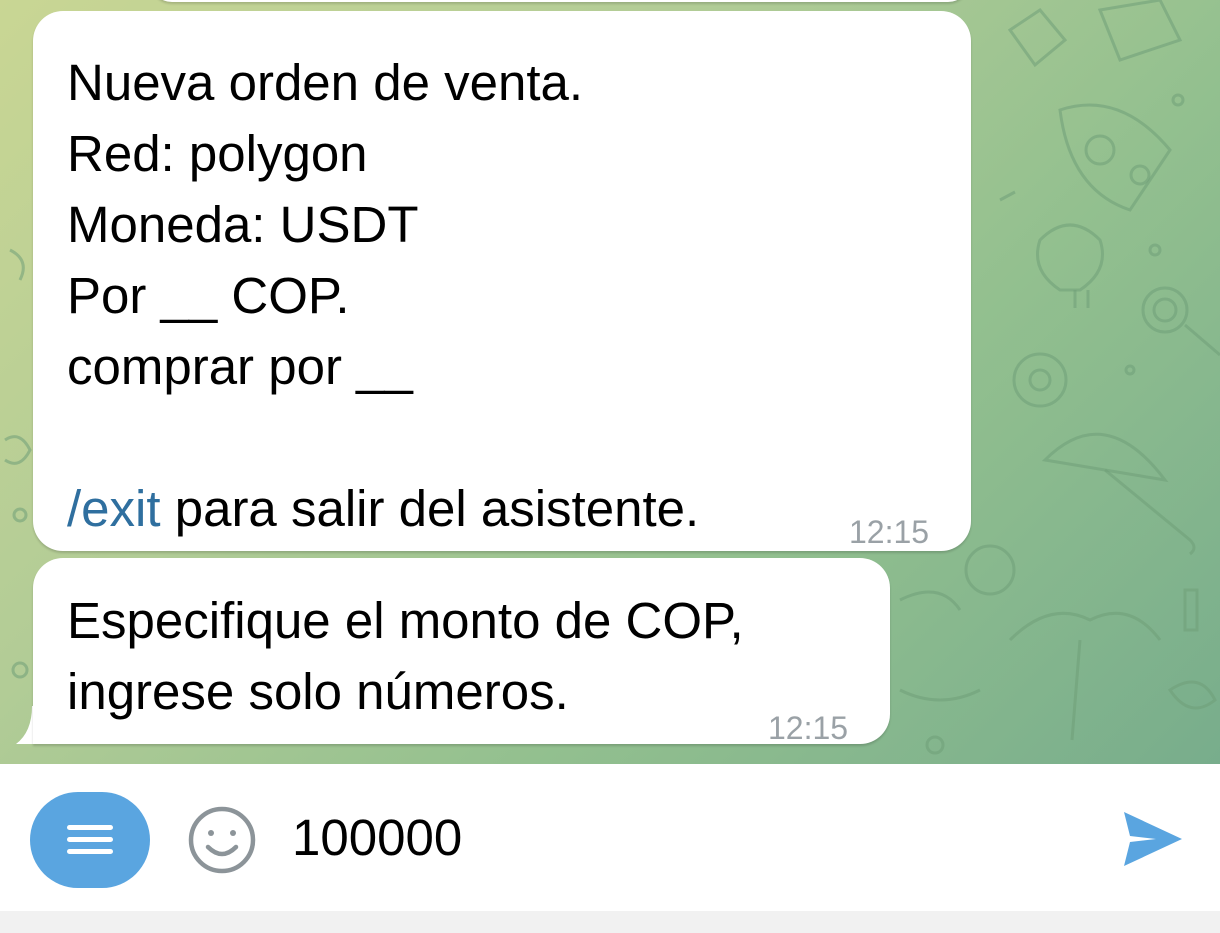 The width and height of the screenshot is (1220, 933). I want to click on menu-icon, so click(90, 839).